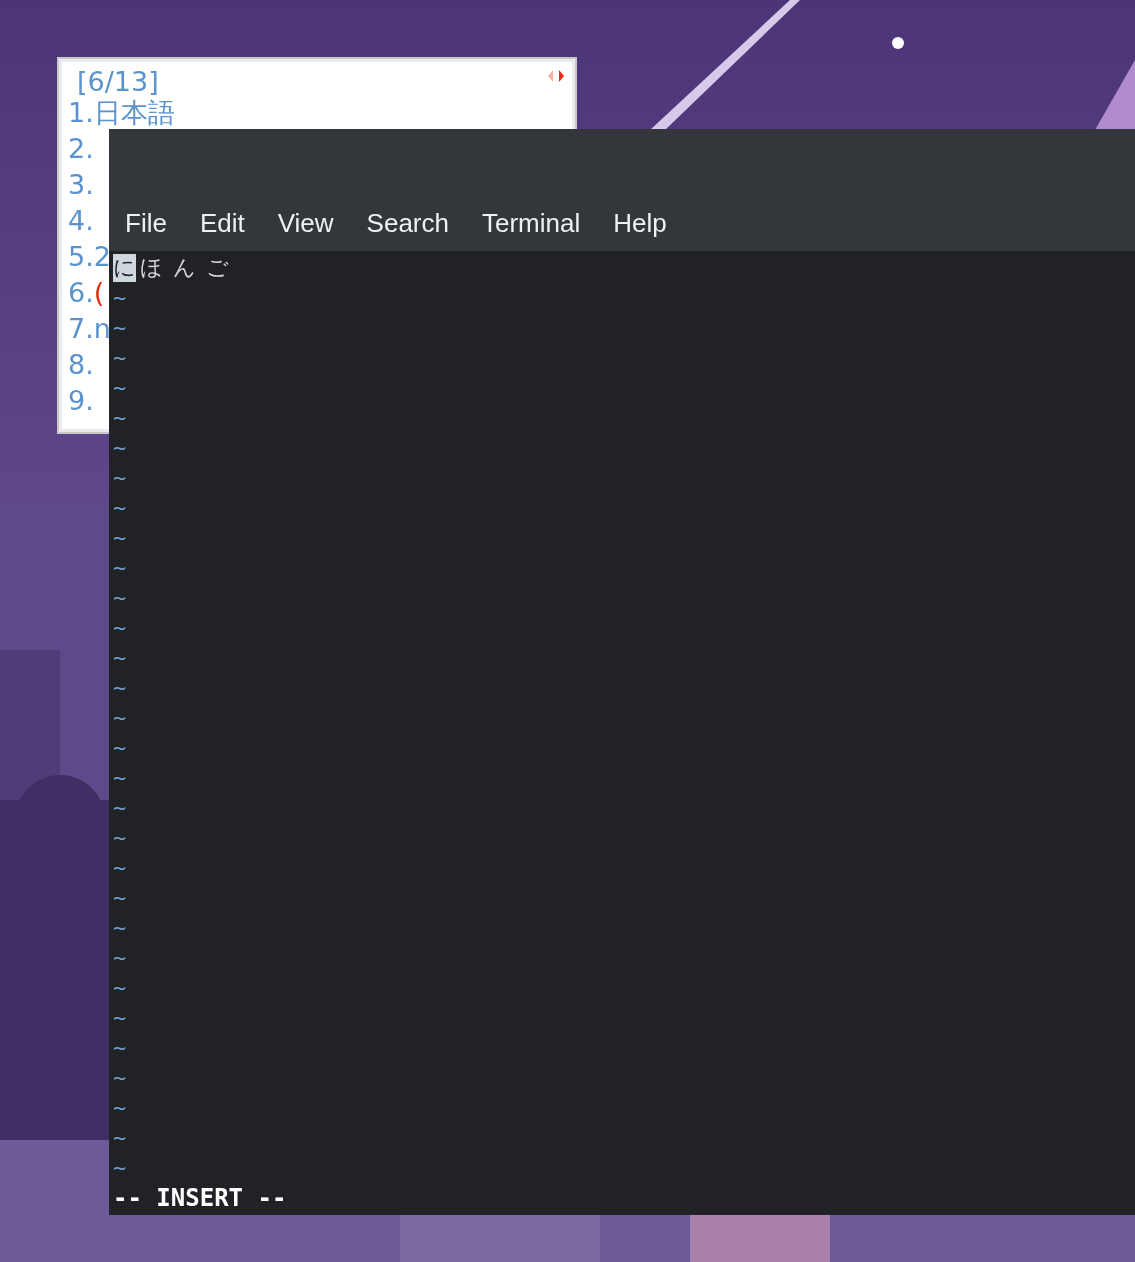 This screenshot has width=1135, height=1262. What do you see at coordinates (146, 223) in the screenshot?
I see `menu-item: File` at bounding box center [146, 223].